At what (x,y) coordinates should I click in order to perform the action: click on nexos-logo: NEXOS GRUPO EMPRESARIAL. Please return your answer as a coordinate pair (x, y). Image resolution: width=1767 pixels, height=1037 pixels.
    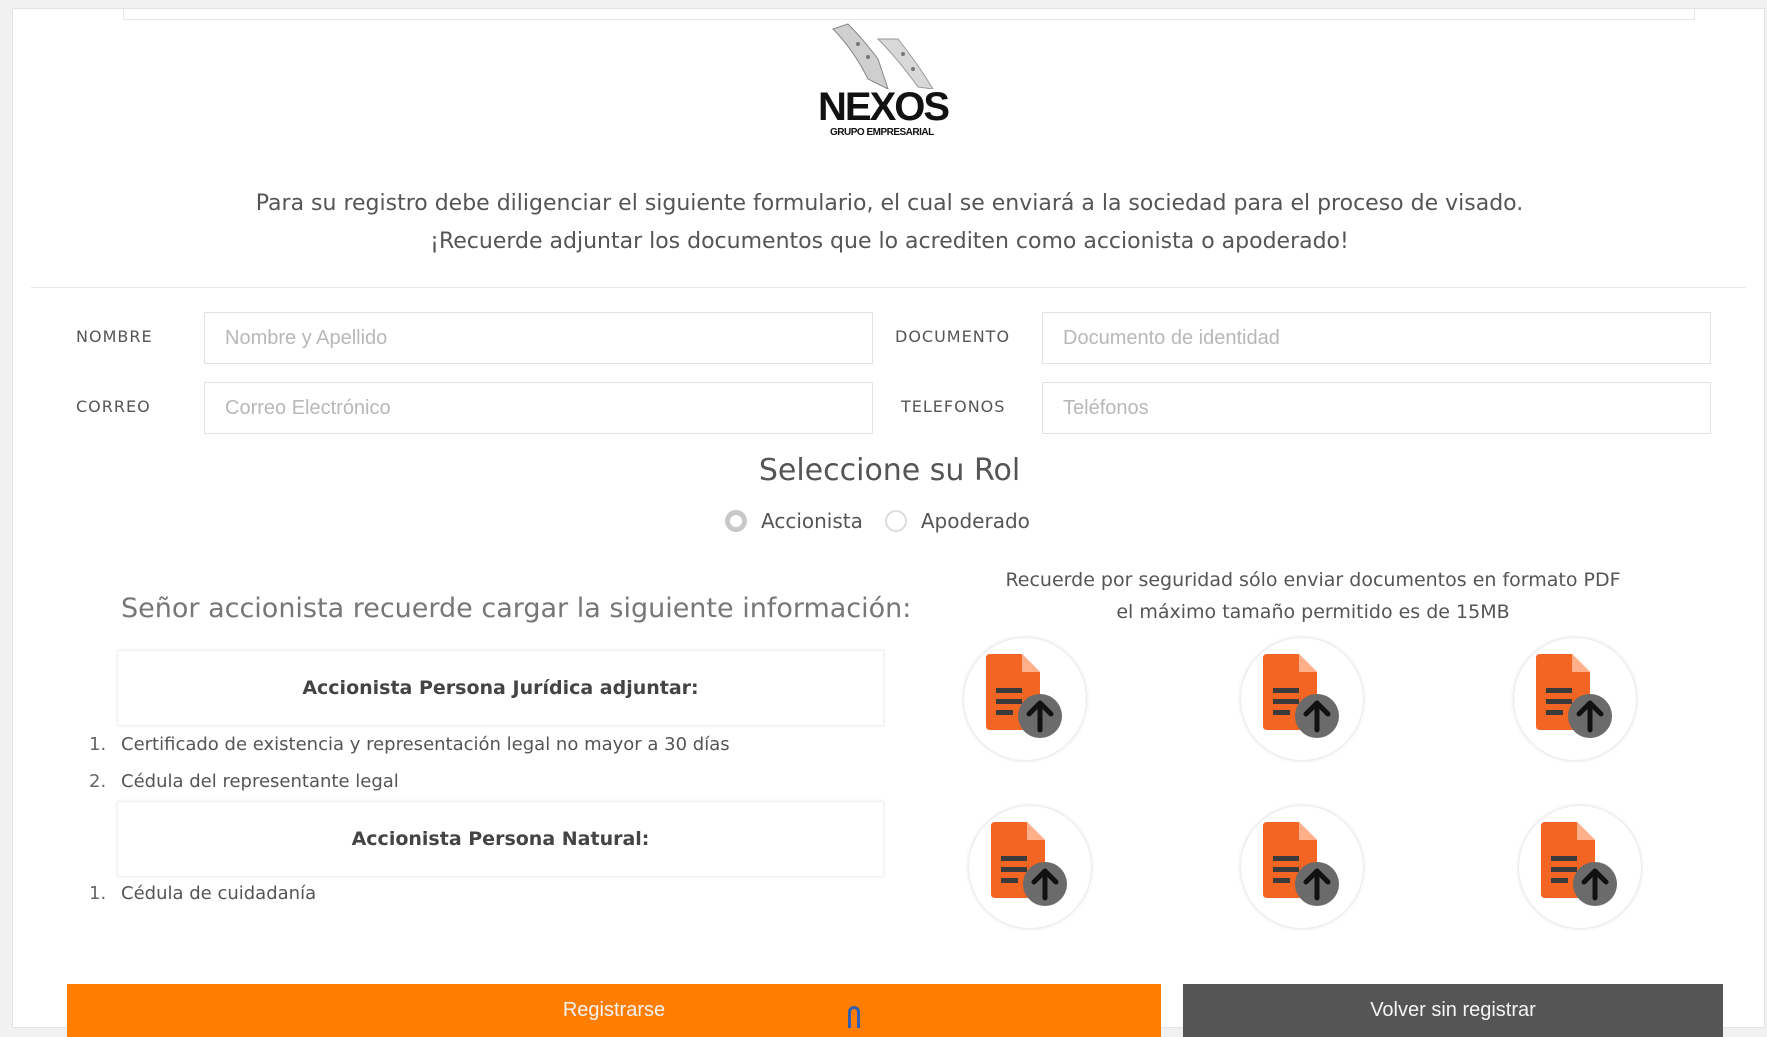
    Looking at the image, I should click on (888, 86).